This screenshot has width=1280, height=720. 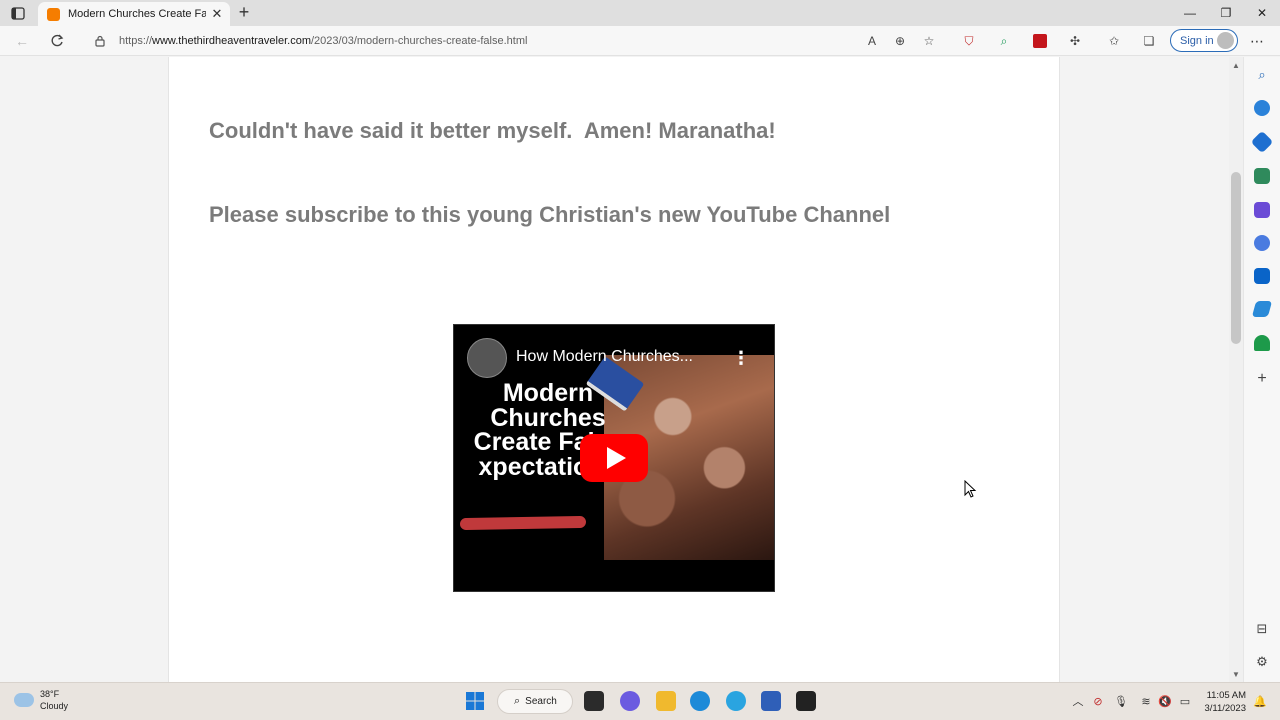 I want to click on shopping-tag-icon, so click(x=1262, y=142).